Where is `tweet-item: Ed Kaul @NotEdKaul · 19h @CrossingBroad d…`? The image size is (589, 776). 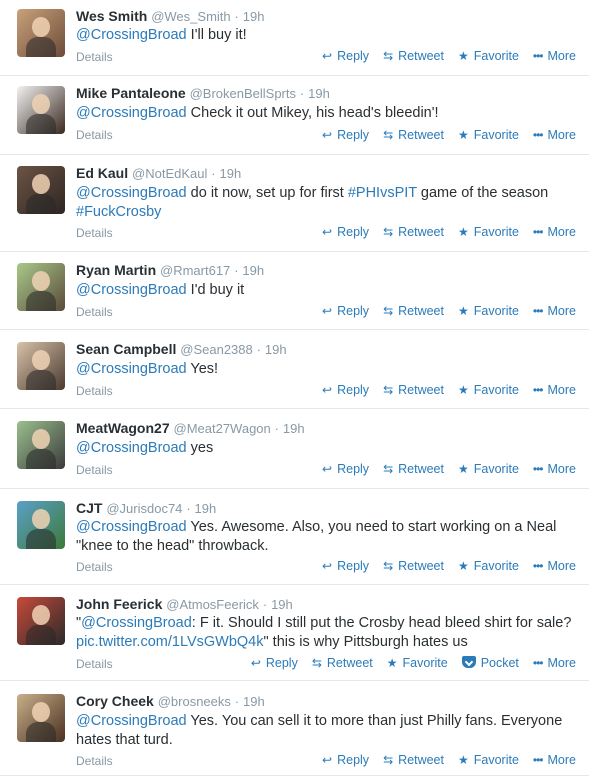 tweet-item: Ed Kaul @NotEdKaul · 19h @CrossingBroad d… is located at coordinates (294, 203).